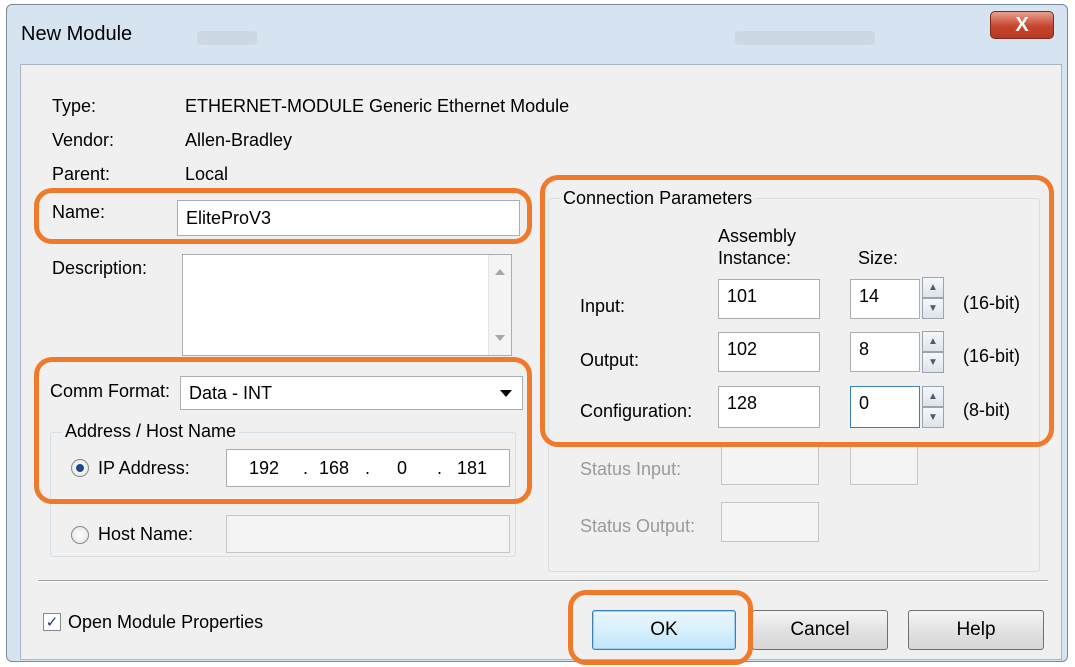  What do you see at coordinates (52, 622) in the screenshot?
I see `open-module-properties-checkbox: ✓` at bounding box center [52, 622].